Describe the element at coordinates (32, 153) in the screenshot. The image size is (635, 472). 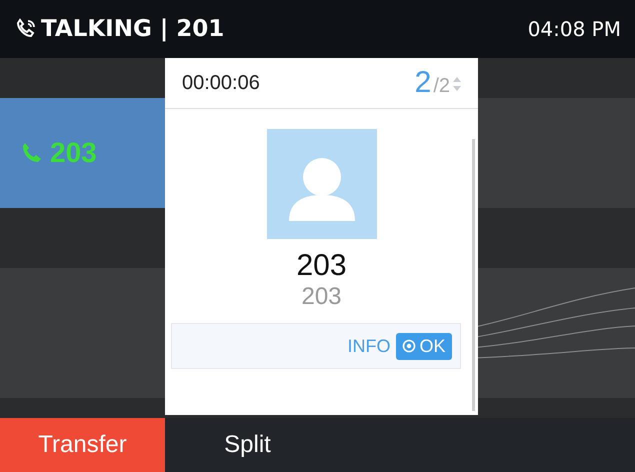
I see `phone-icon` at that location.